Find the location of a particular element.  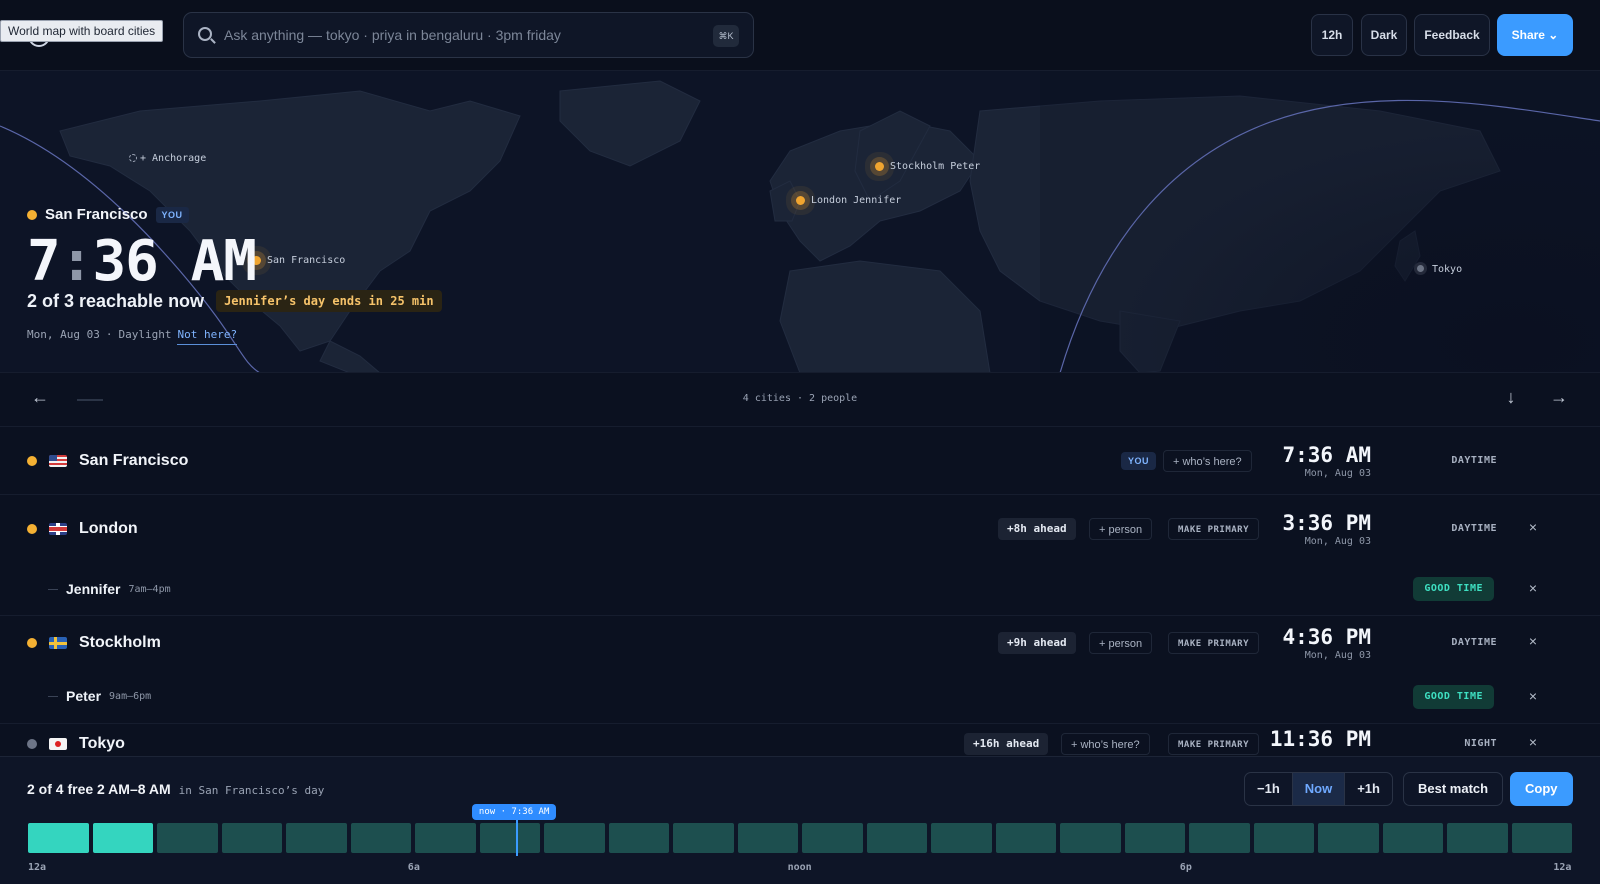

feedback-button: Feedback is located at coordinates (1452, 35).